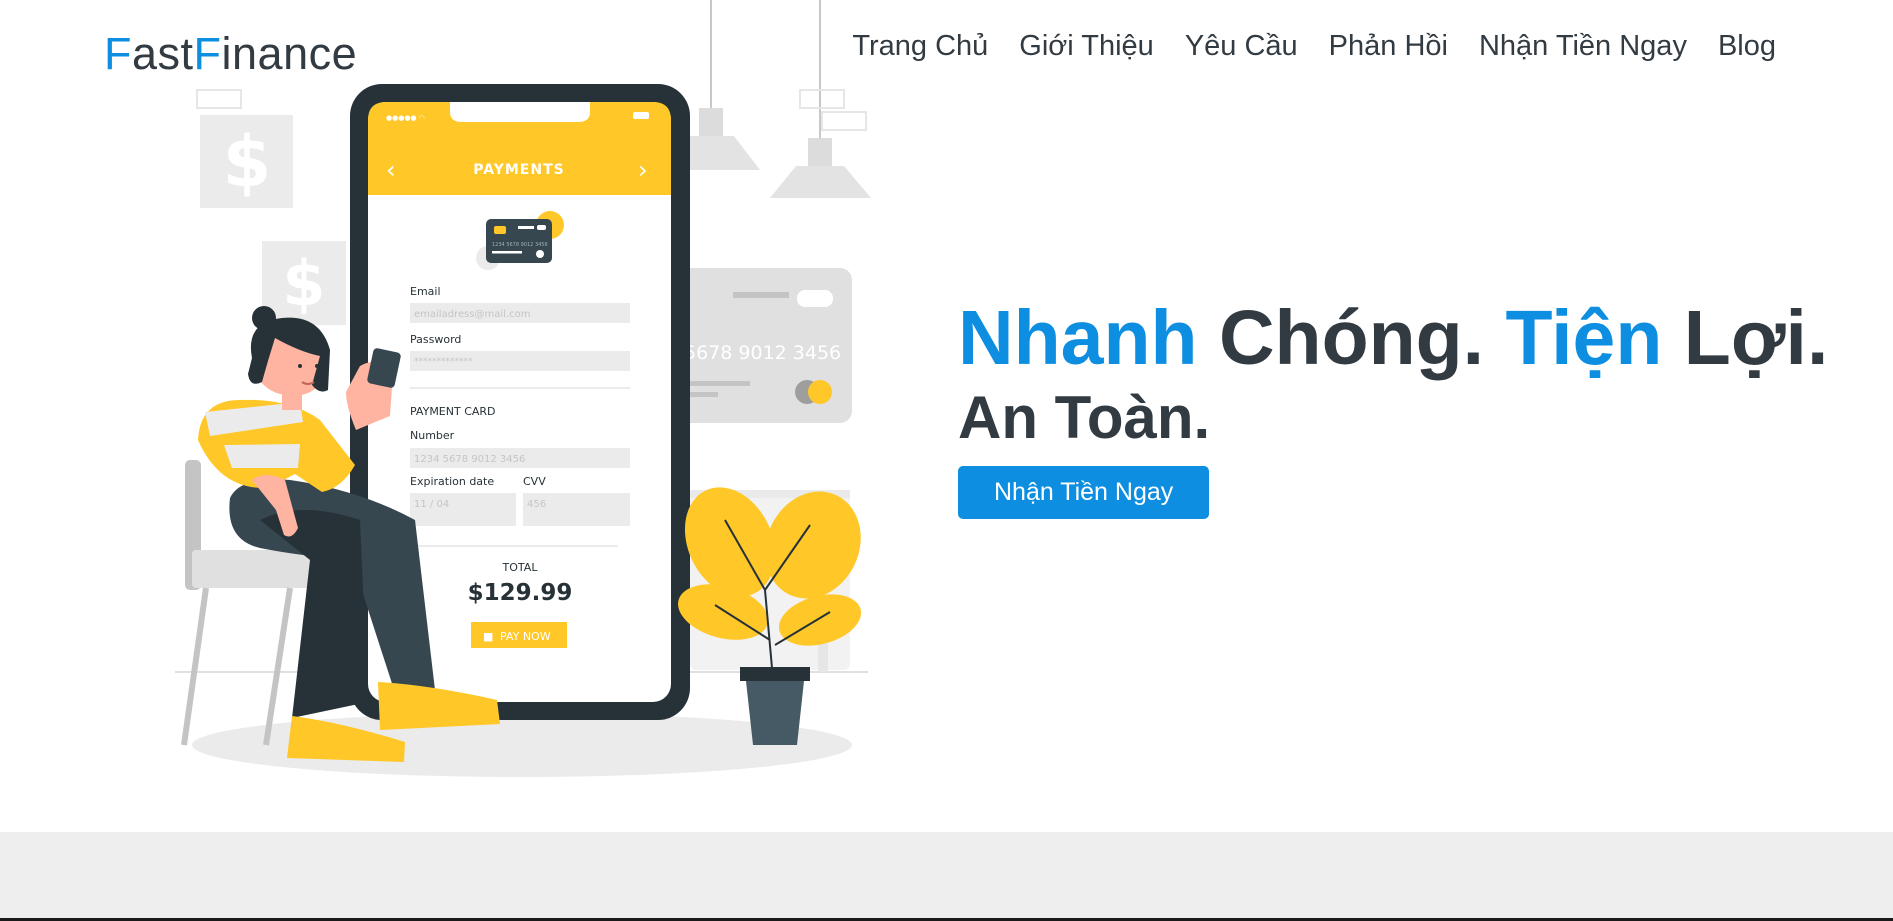 Image resolution: width=1893 pixels, height=921 pixels. Describe the element at coordinates (1084, 417) in the screenshot. I see `hero-subline: An Toàn.` at that location.